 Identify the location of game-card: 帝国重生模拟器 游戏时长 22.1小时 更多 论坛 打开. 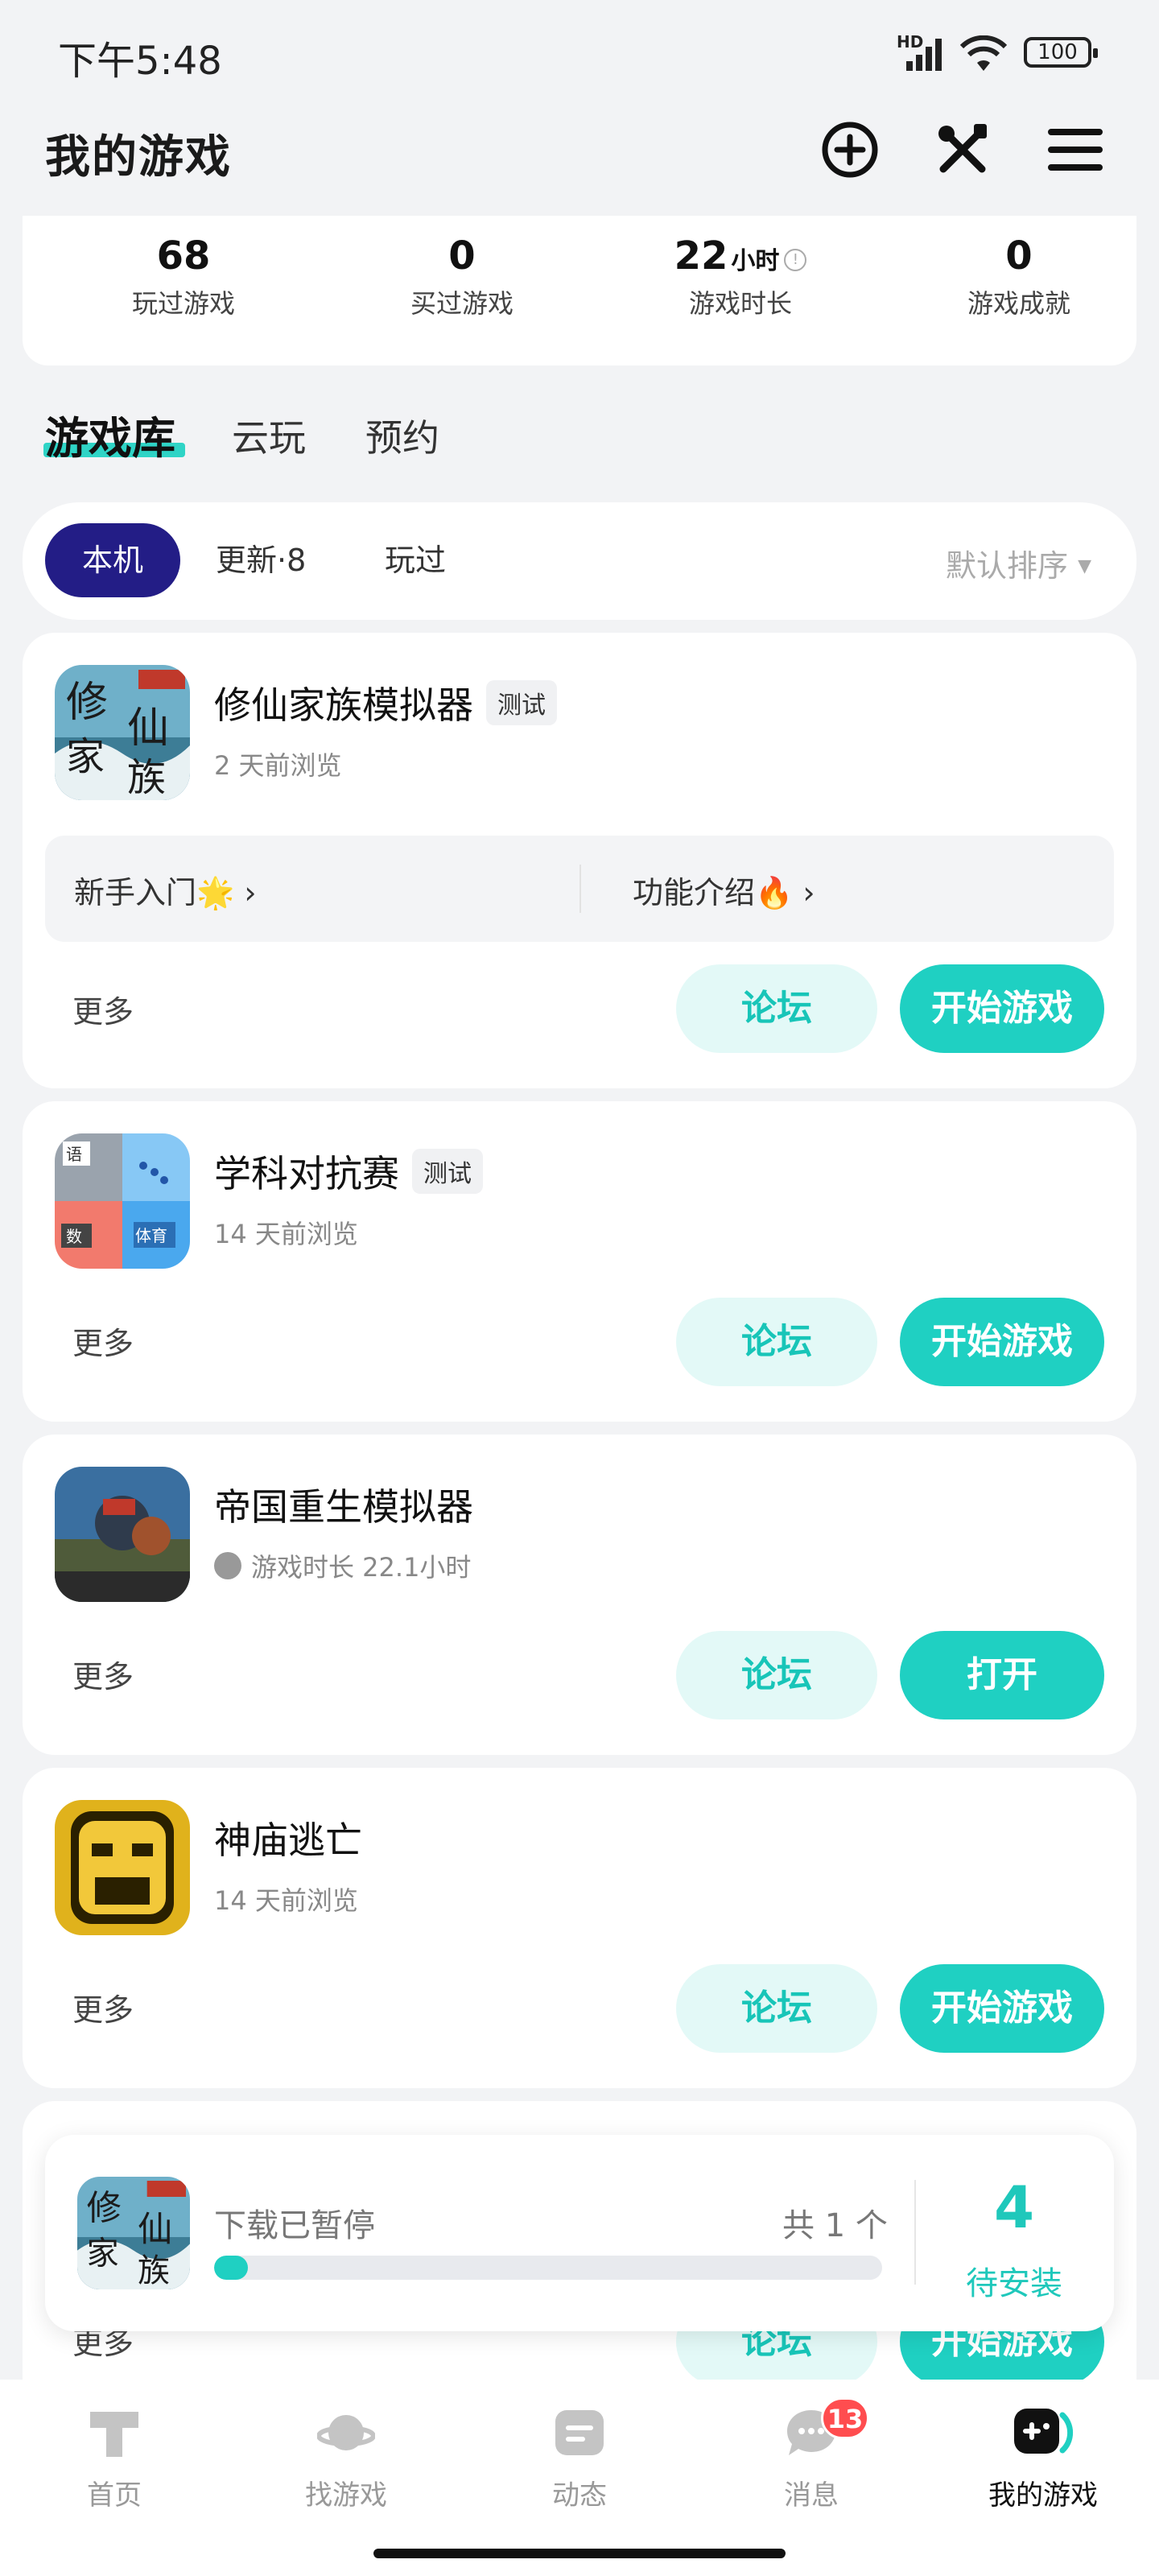
(579, 1595).